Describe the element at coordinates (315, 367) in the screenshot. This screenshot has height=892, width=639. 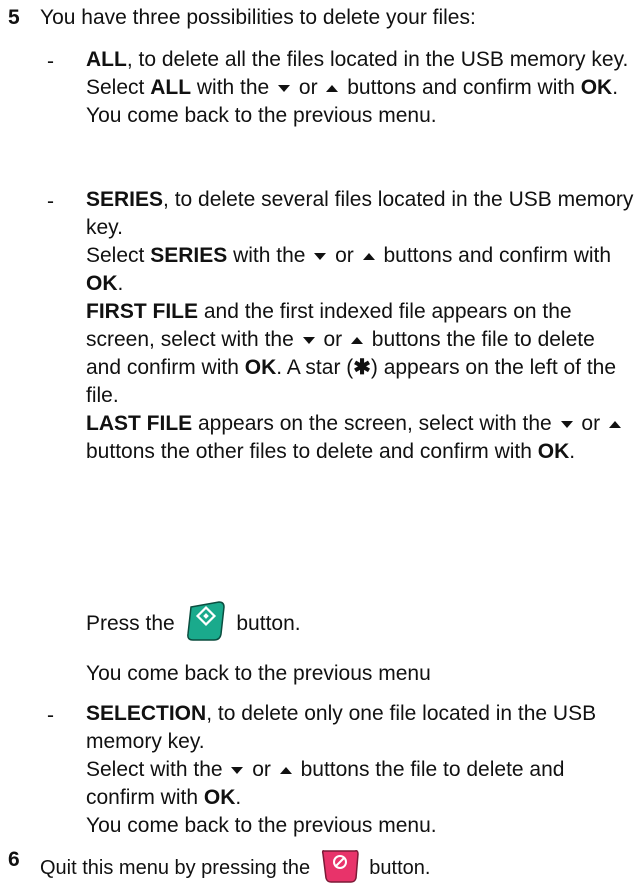
I see `star-pre: . A star (` at that location.